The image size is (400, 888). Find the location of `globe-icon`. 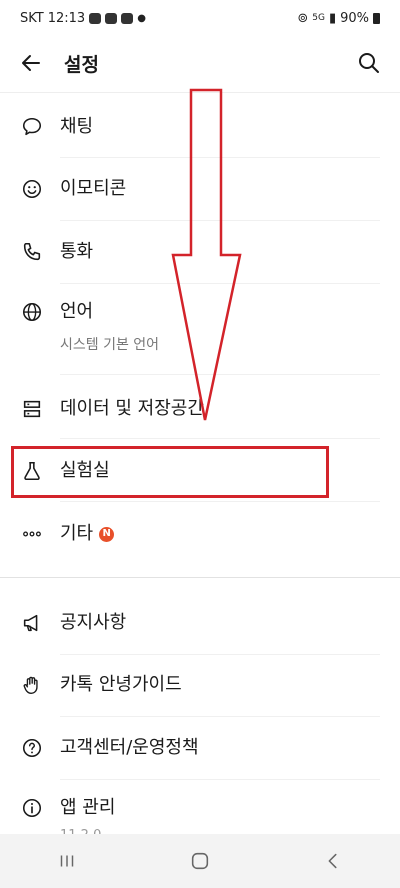

globe-icon is located at coordinates (32, 312).